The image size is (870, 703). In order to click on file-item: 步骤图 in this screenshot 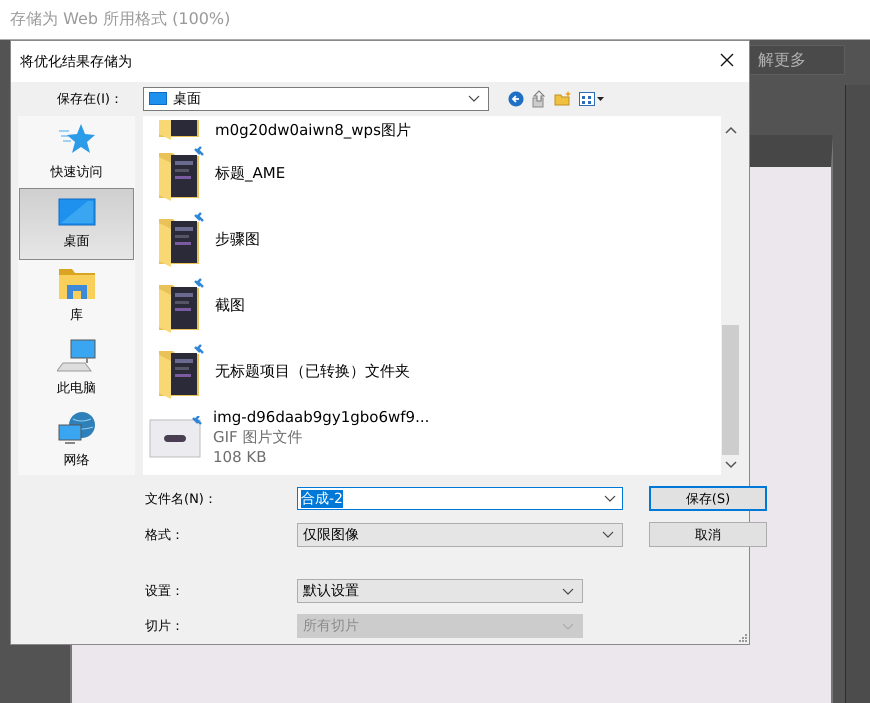, I will do `click(432, 239)`.